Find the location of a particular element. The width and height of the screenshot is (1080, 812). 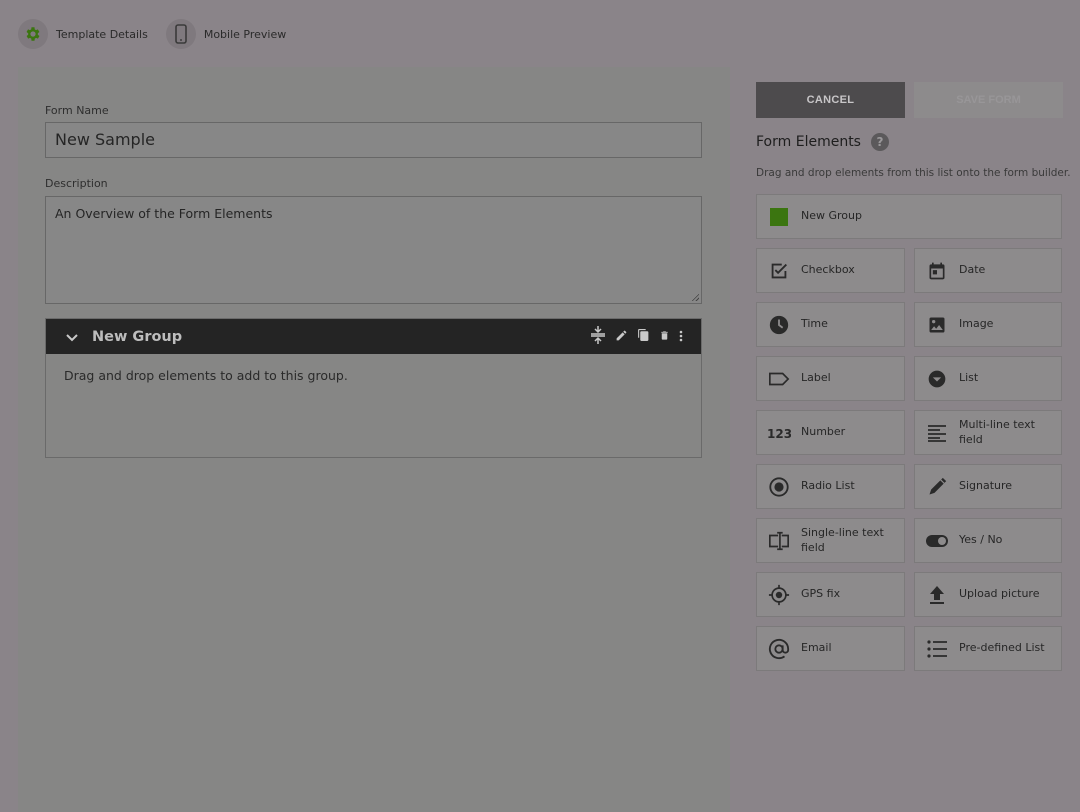

form-name-label: Form Name is located at coordinates (77, 110).